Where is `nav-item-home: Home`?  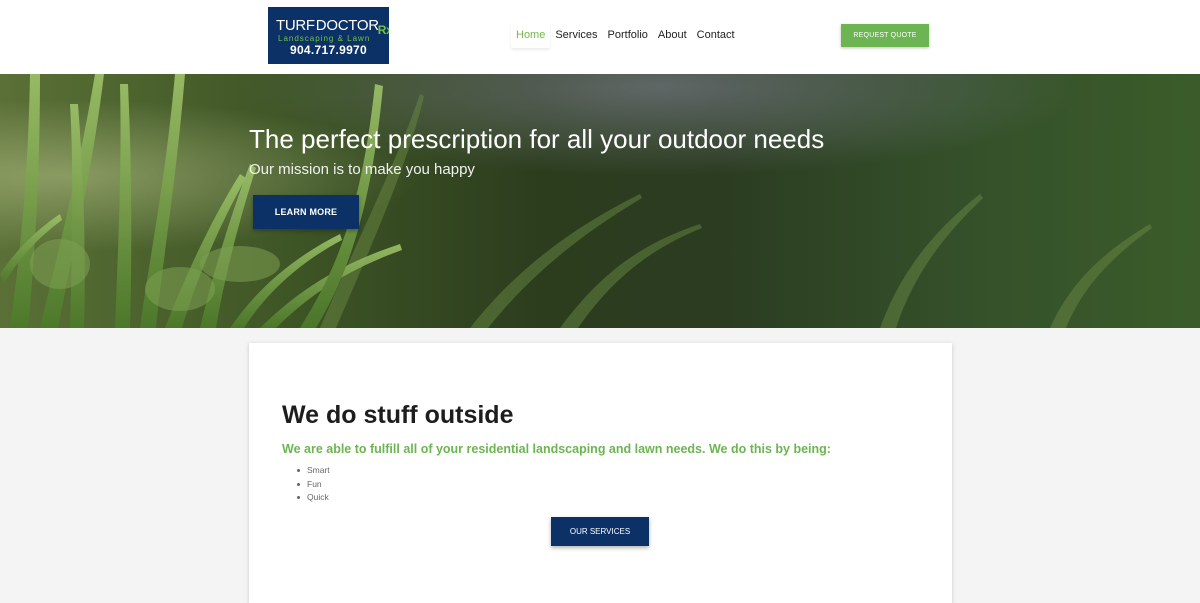 nav-item-home: Home is located at coordinates (530, 35).